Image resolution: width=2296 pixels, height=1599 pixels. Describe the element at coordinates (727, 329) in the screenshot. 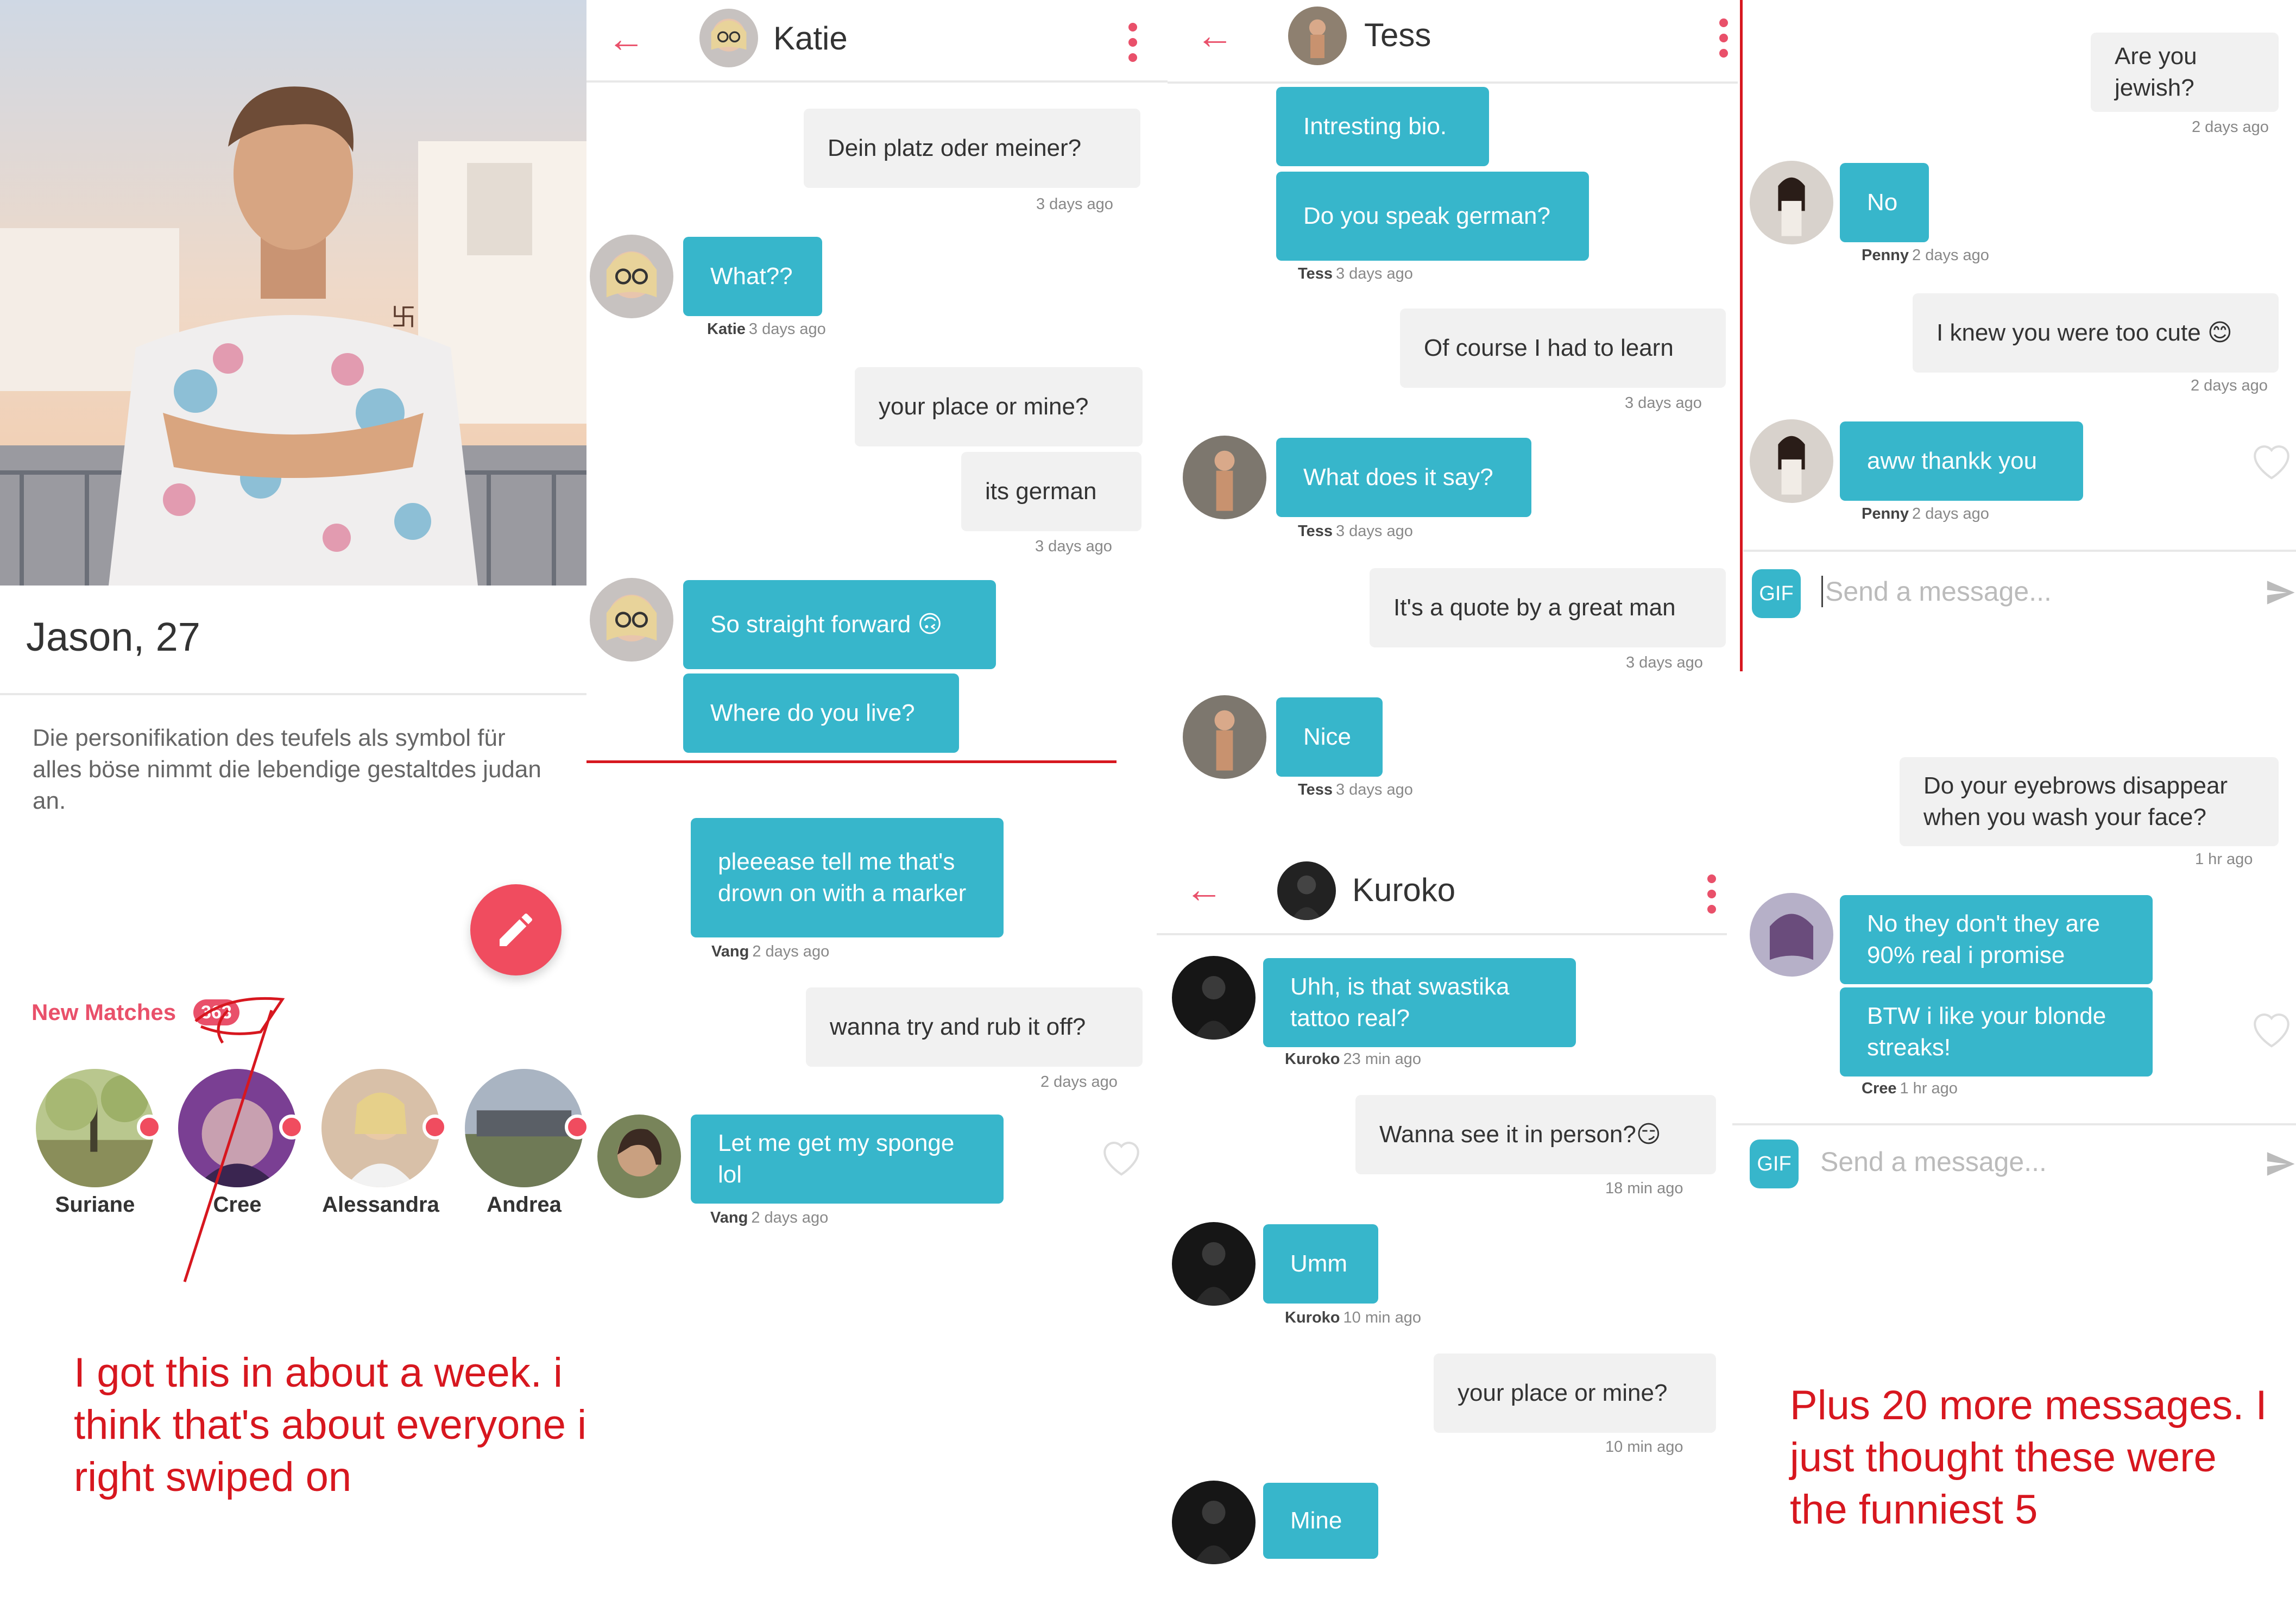

I see `sender-name: Katie` at that location.